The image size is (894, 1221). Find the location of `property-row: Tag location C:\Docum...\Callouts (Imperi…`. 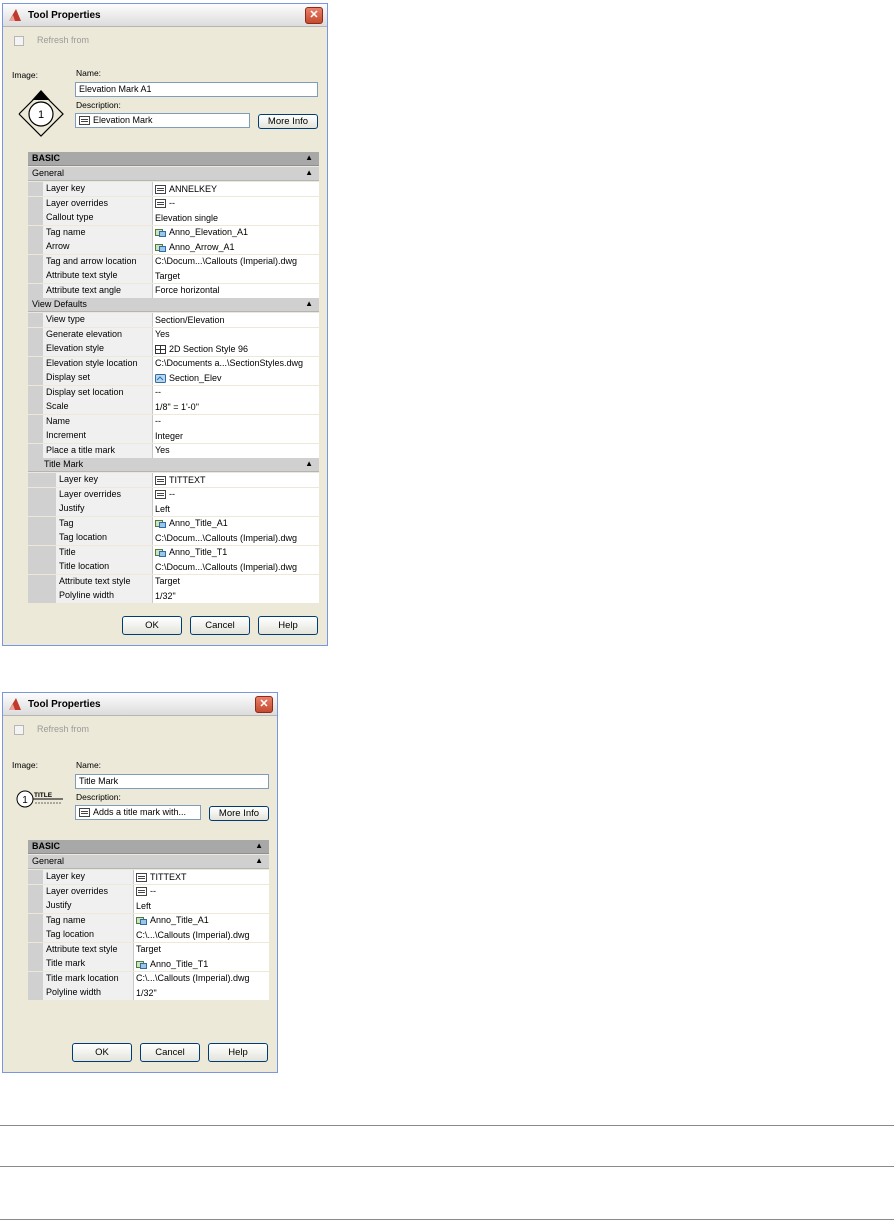

property-row: Tag location C:\Docum...\Callouts (Imperi… is located at coordinates (173, 538).